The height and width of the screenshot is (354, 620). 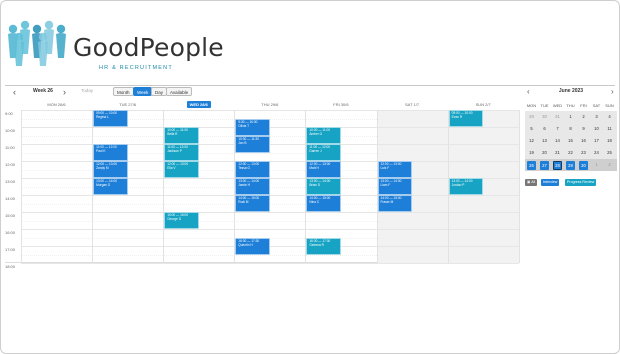 I want to click on mini-calendar-day: 12, so click(x=531, y=141).